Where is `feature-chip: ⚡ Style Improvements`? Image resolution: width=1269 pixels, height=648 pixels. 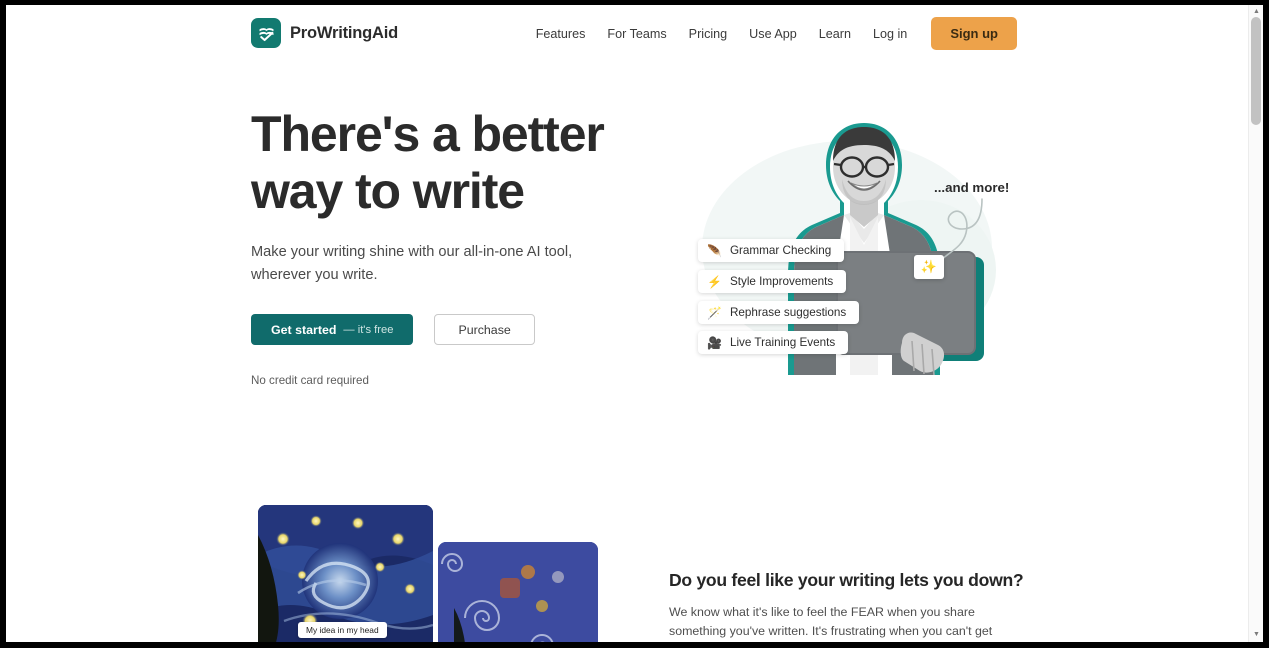 feature-chip: ⚡ Style Improvements is located at coordinates (772, 281).